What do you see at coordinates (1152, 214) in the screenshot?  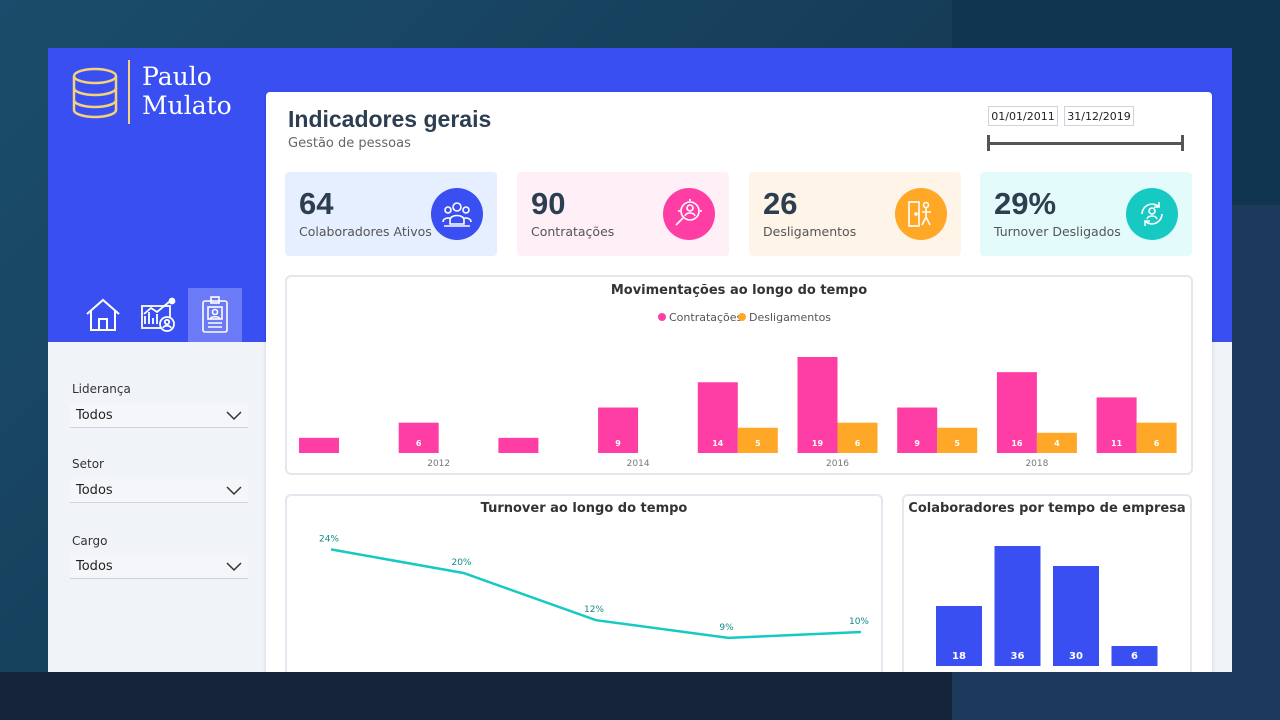 I see `cycle-icon` at bounding box center [1152, 214].